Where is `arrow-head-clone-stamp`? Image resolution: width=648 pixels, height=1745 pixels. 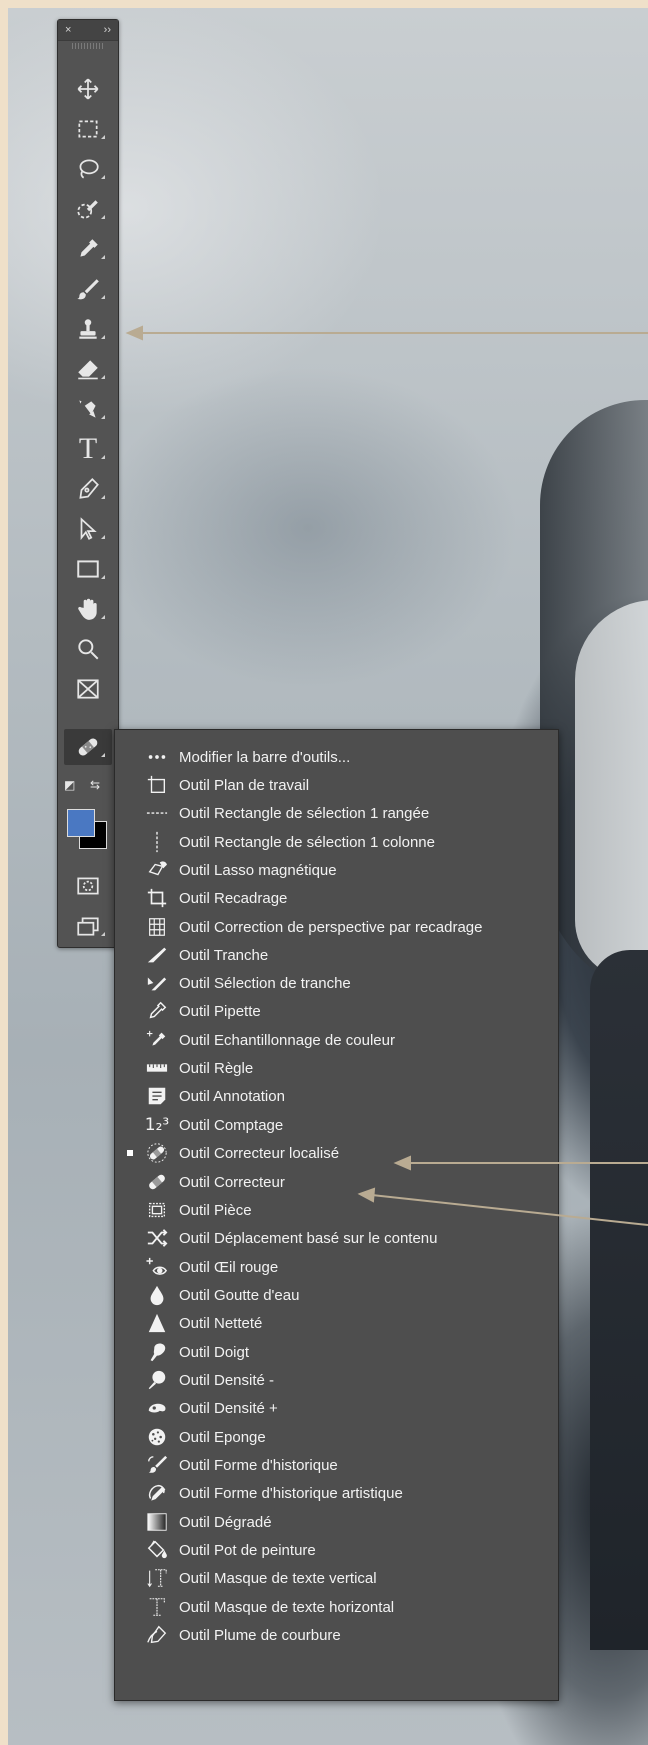 arrow-head-clone-stamp is located at coordinates (134, 333).